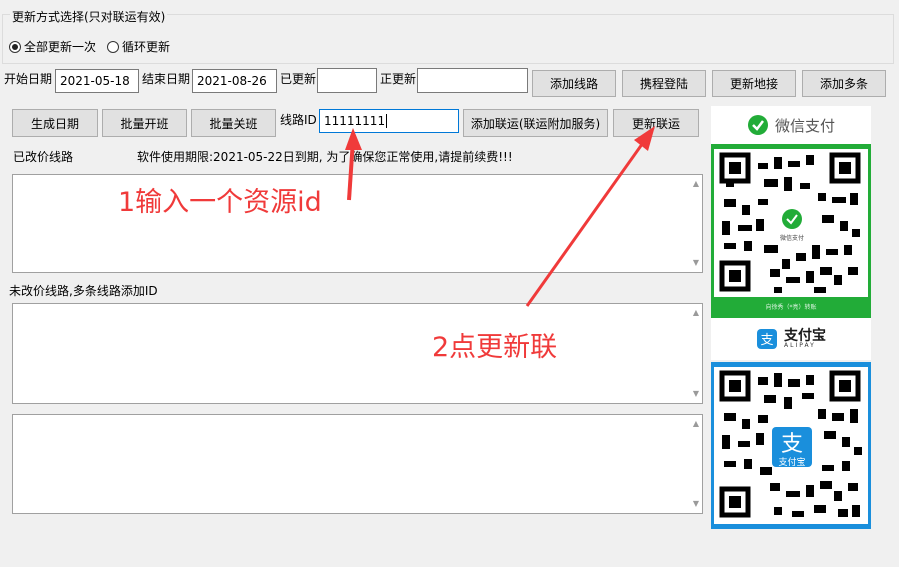 The width and height of the screenshot is (899, 567). What do you see at coordinates (805, 336) in the screenshot?
I see `alipay-title: 支付宝` at bounding box center [805, 336].